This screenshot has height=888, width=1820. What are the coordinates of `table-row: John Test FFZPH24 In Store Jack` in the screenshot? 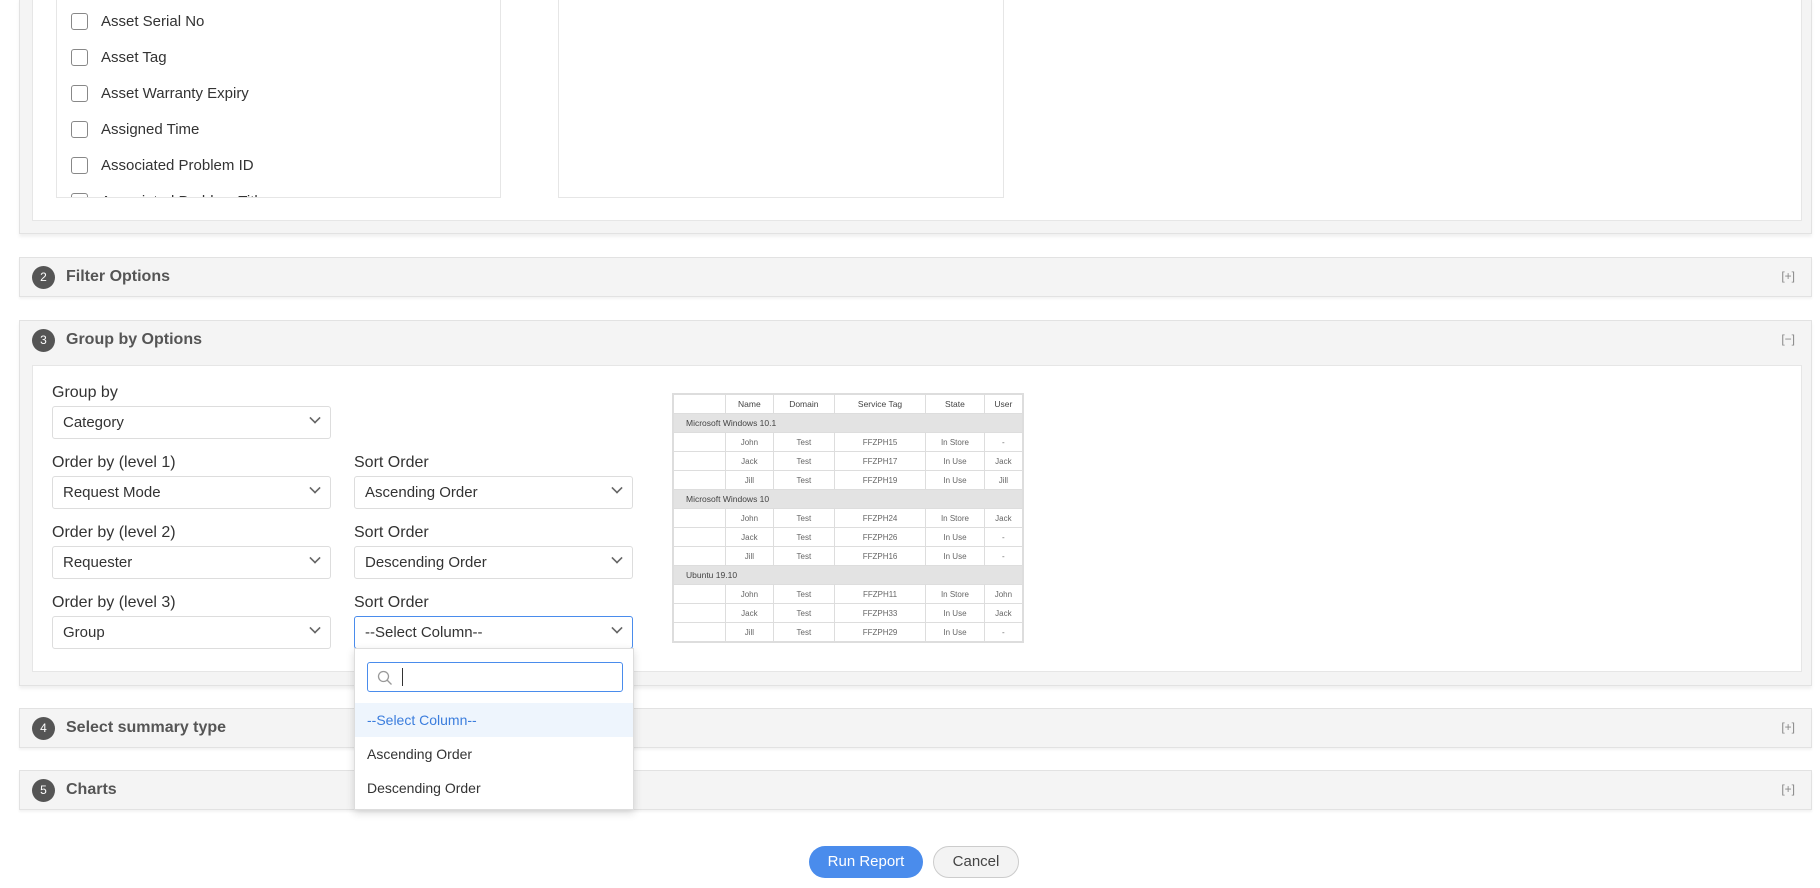 It's located at (848, 518).